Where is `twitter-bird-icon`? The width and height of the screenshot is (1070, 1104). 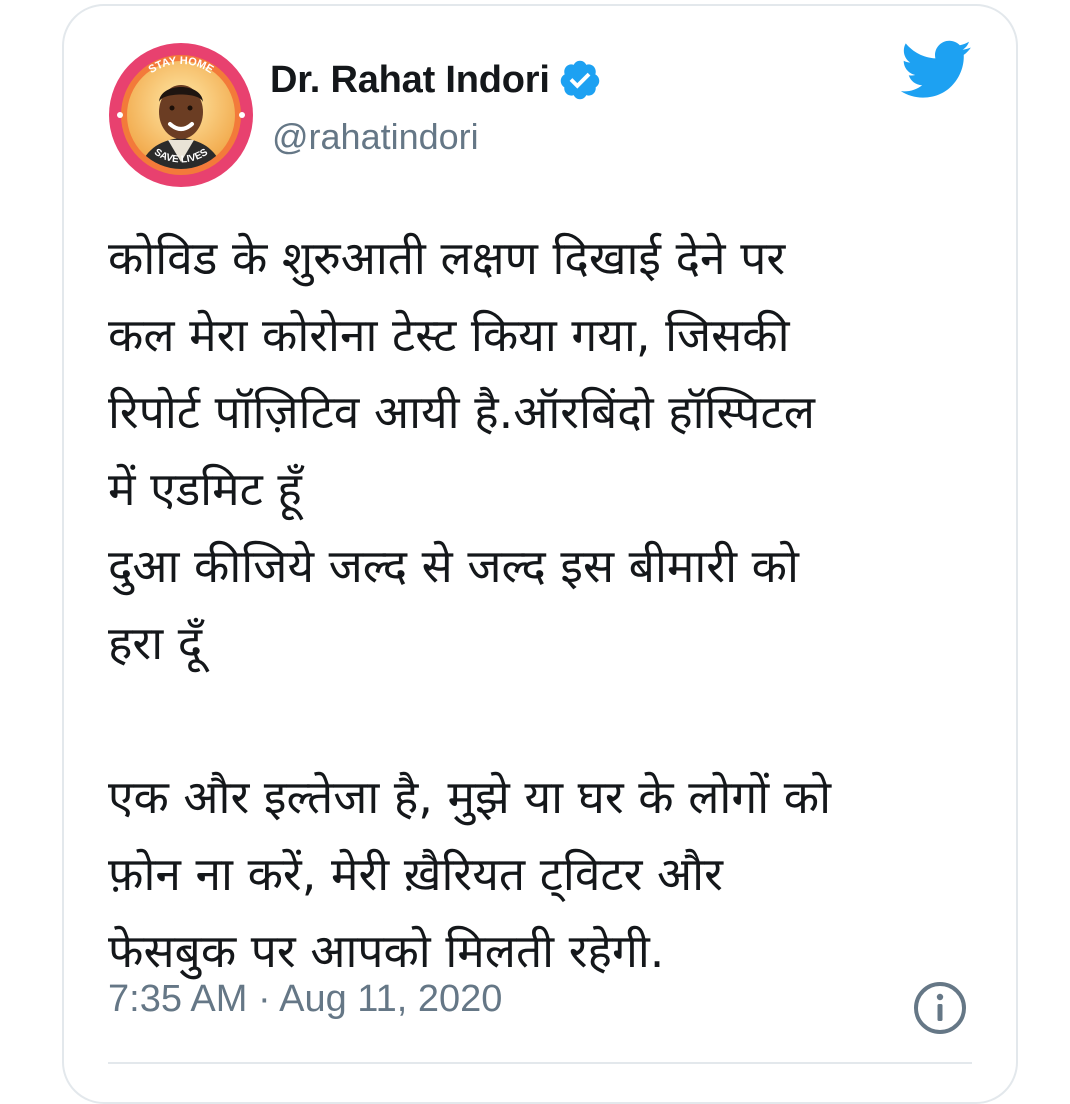
twitter-bird-icon is located at coordinates (935, 71).